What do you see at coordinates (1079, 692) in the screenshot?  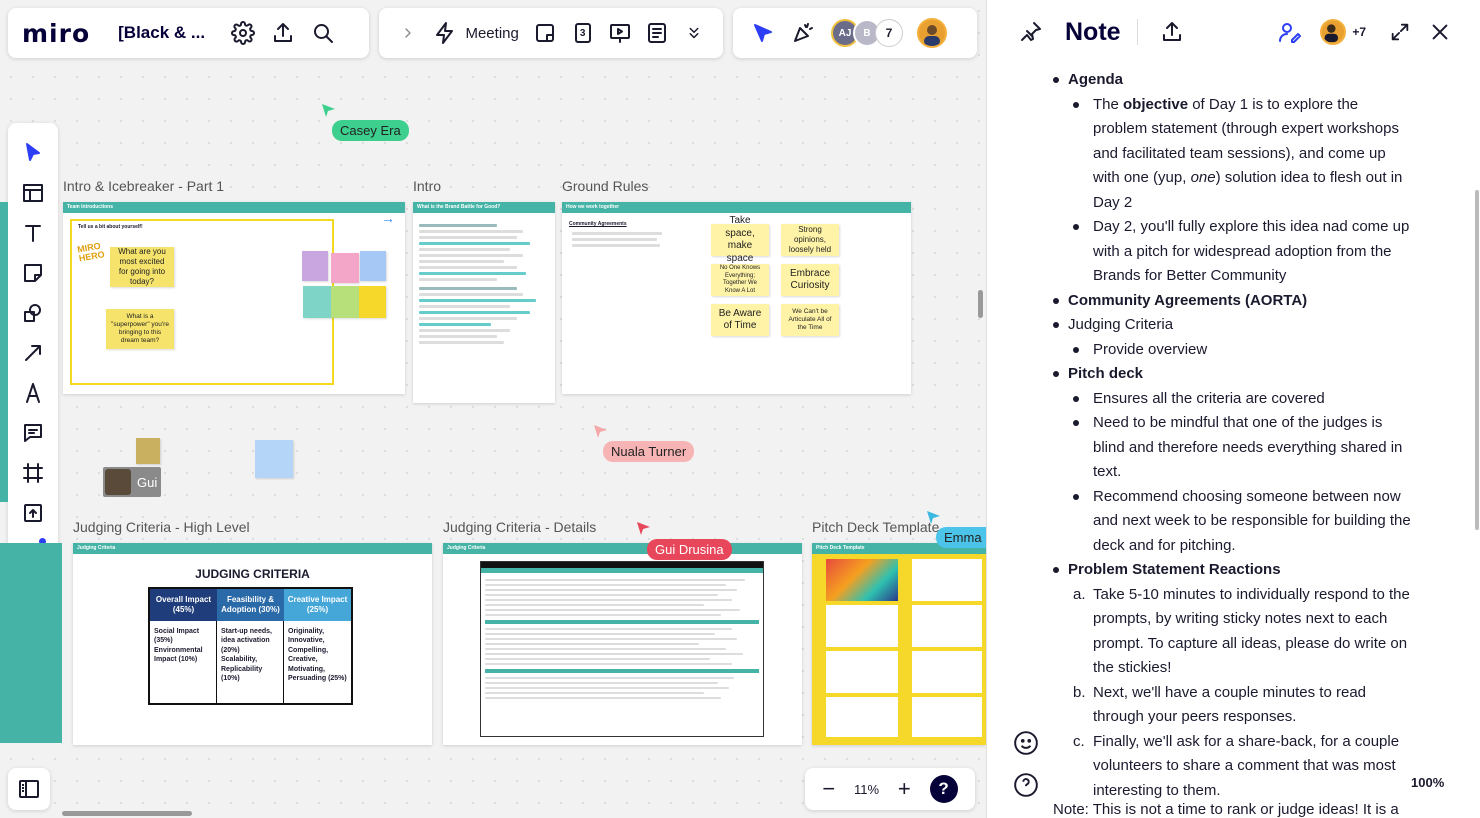 I see `psr-b-num: b.` at bounding box center [1079, 692].